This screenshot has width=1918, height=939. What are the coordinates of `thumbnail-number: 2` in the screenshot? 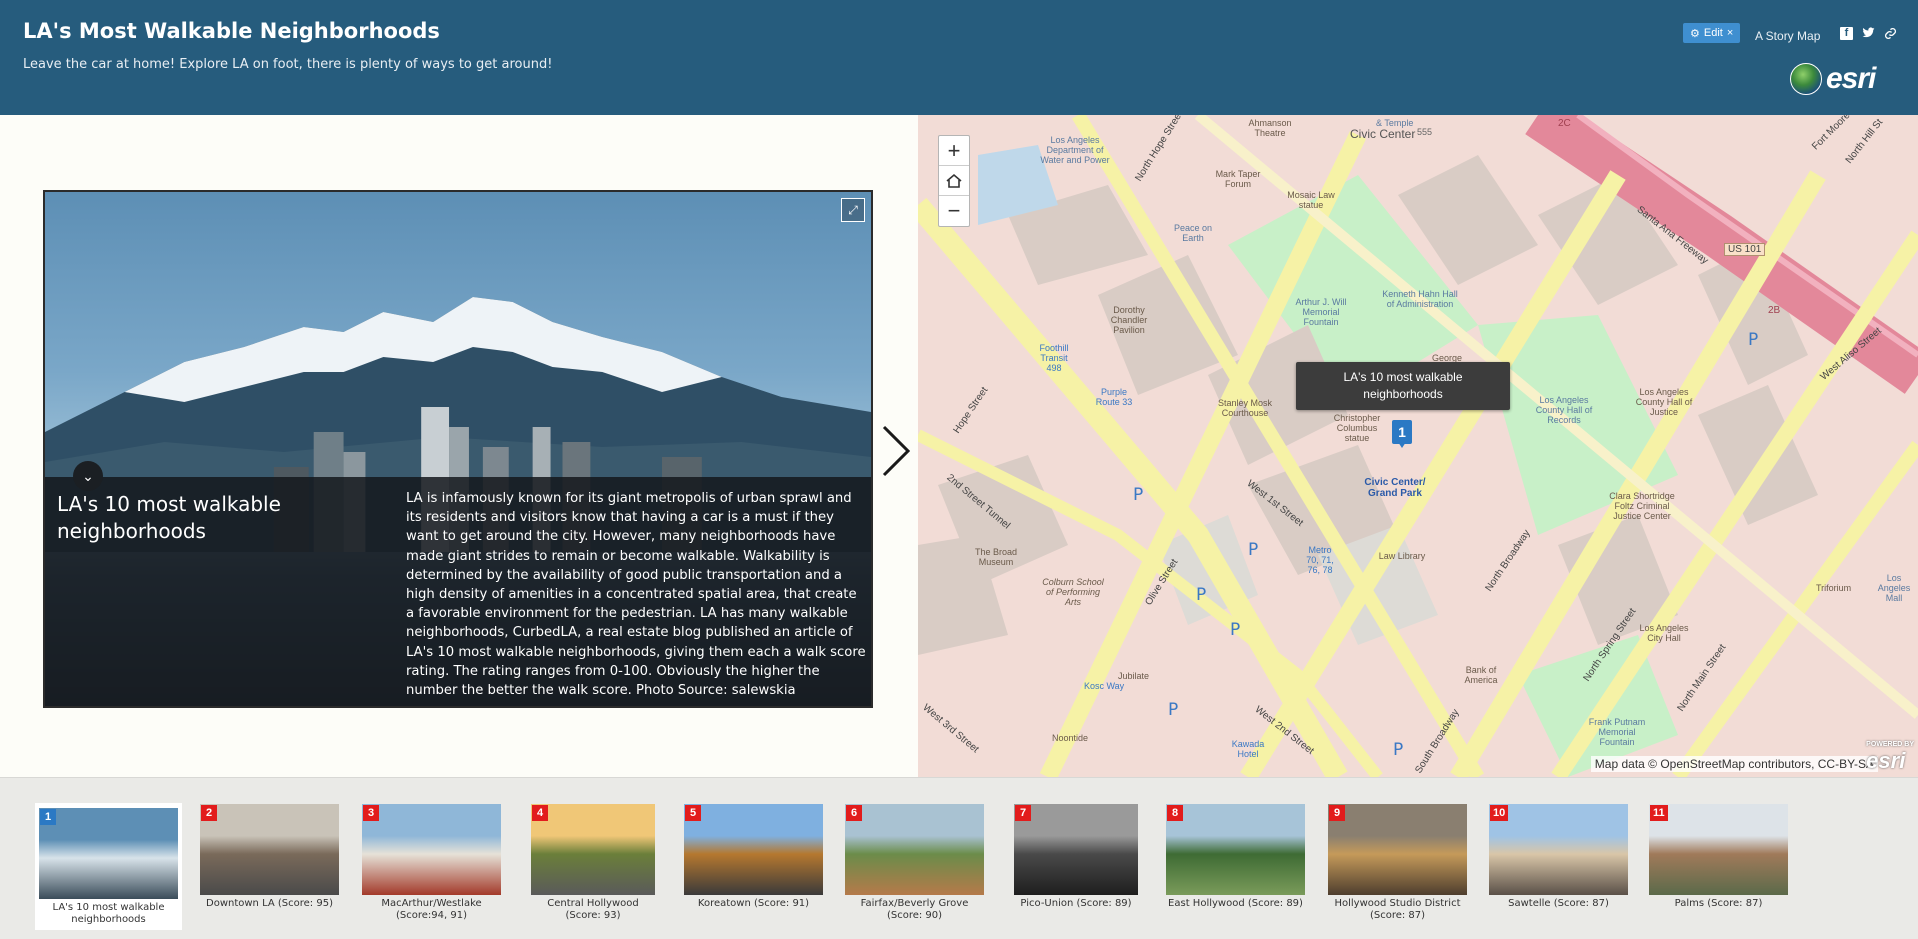 It's located at (209, 813).